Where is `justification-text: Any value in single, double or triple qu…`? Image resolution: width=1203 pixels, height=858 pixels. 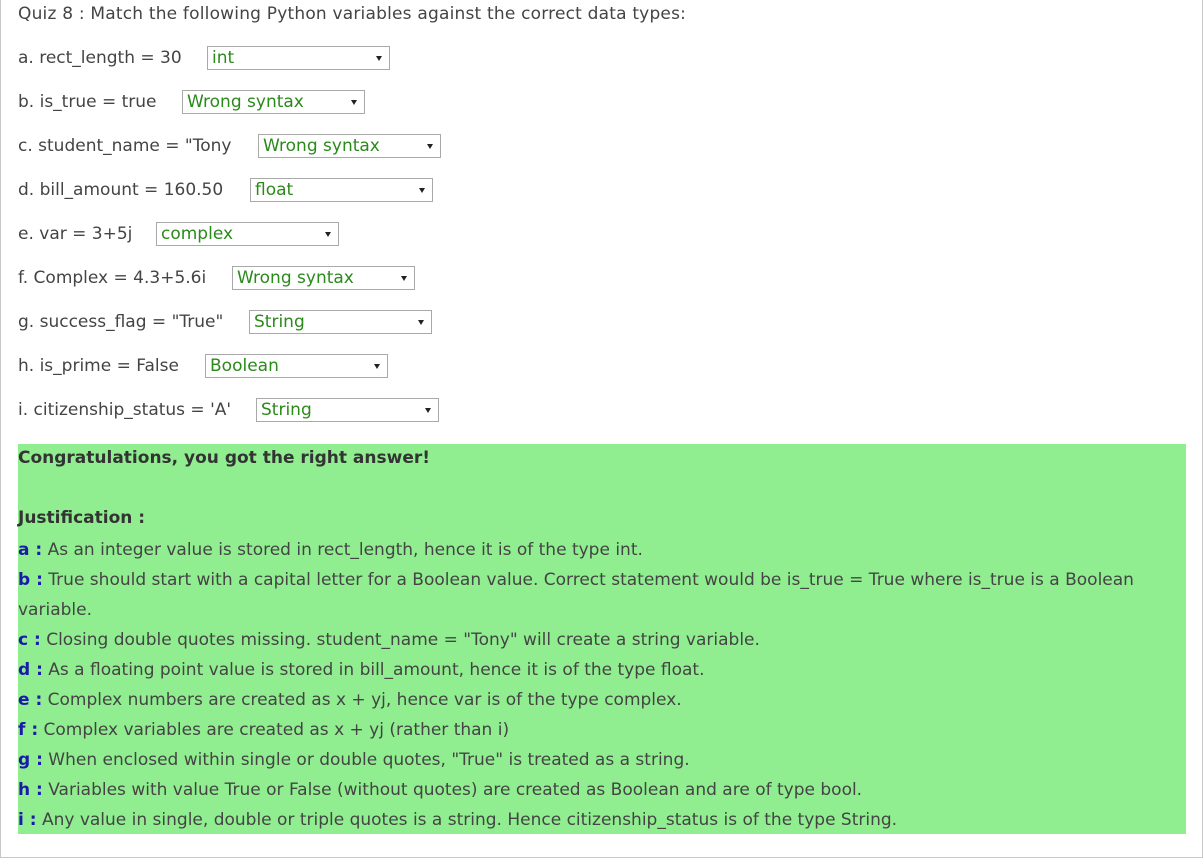 justification-text: Any value in single, double or triple qu… is located at coordinates (467, 820).